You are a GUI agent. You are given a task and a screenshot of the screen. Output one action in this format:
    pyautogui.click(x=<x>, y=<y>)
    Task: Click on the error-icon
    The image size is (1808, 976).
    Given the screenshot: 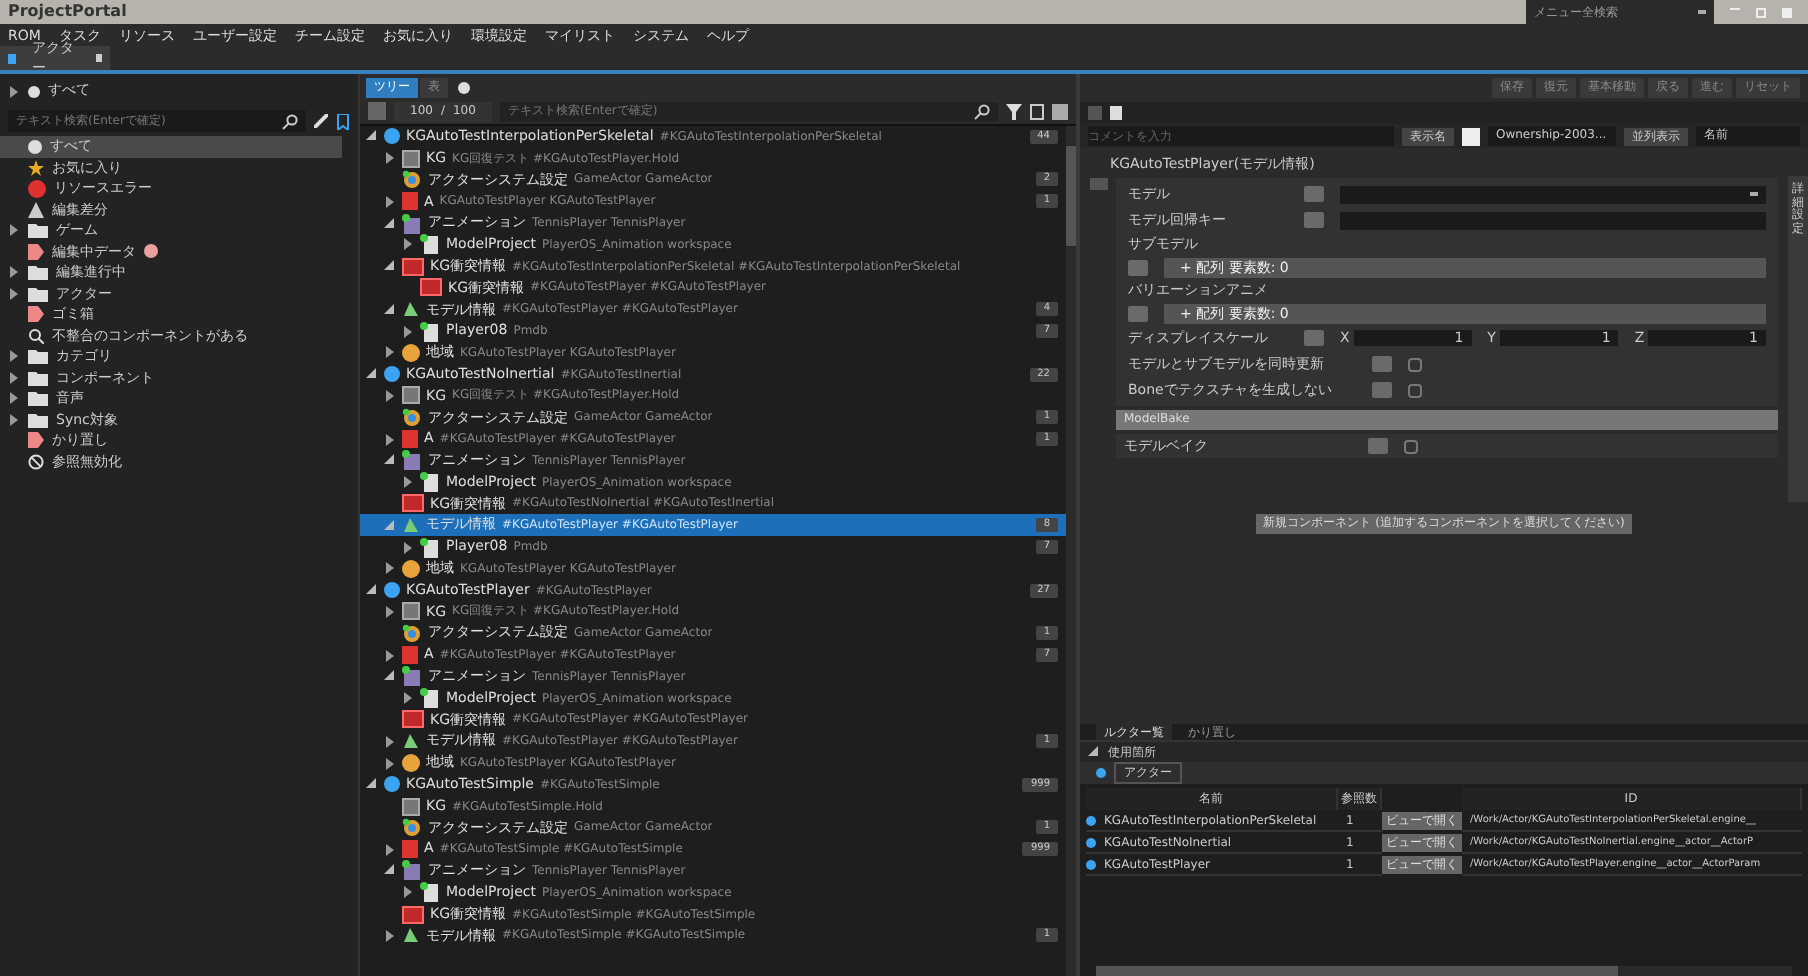 What is the action you would take?
    pyautogui.click(x=37, y=188)
    